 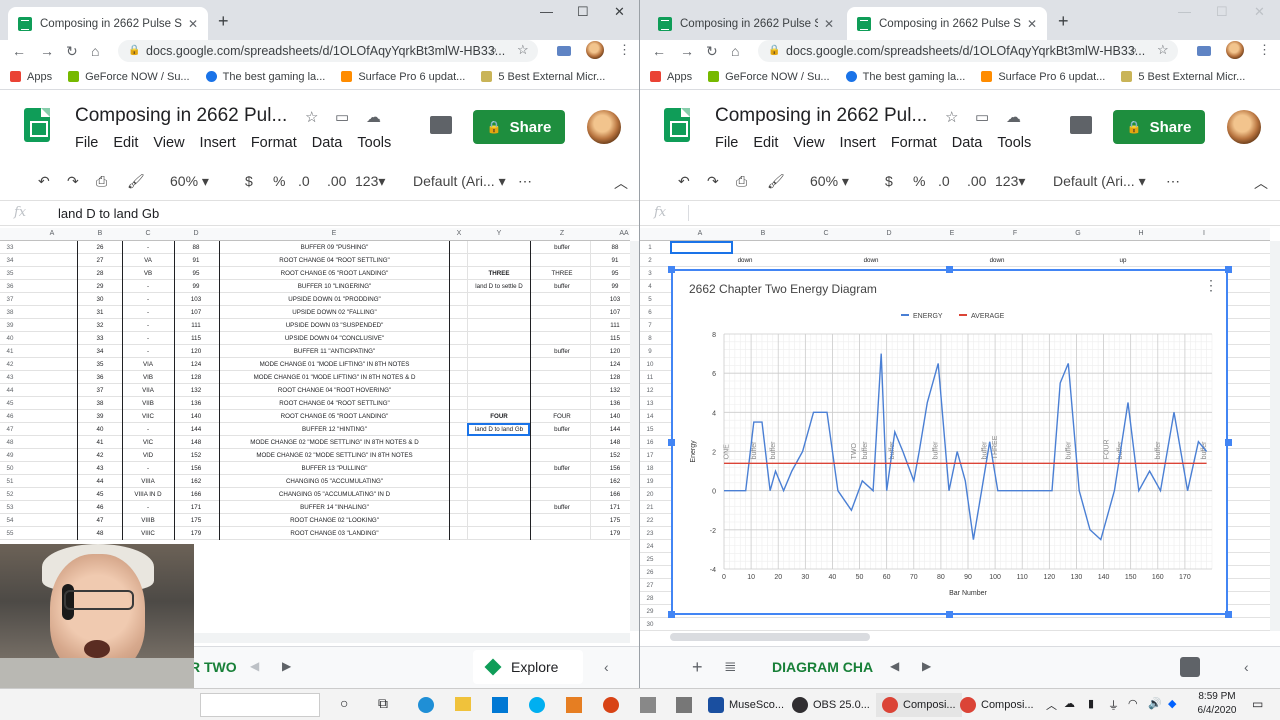 I want to click on cell-d: 99, so click(x=196, y=286).